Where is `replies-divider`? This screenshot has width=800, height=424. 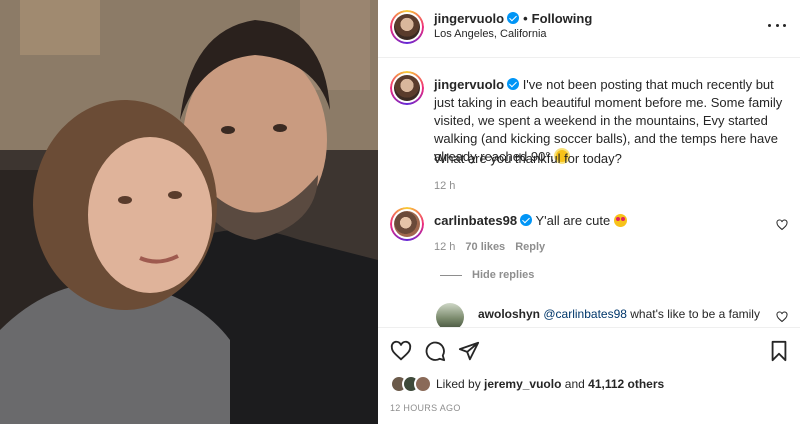 replies-divider is located at coordinates (451, 275).